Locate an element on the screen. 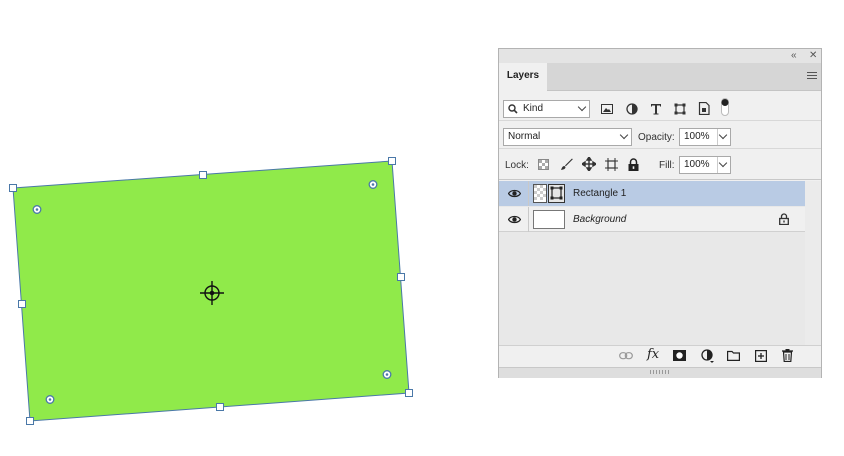 This screenshot has height=456, width=844. kind-filter-select: Kind is located at coordinates (546, 109).